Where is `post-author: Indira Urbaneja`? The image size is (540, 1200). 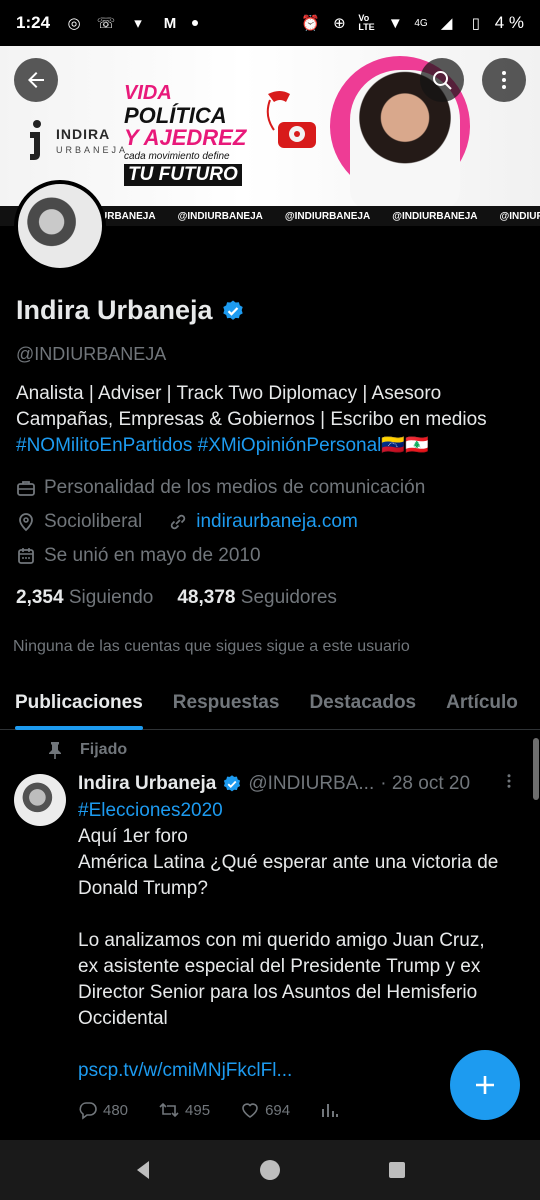 post-author: Indira Urbaneja is located at coordinates (147, 784).